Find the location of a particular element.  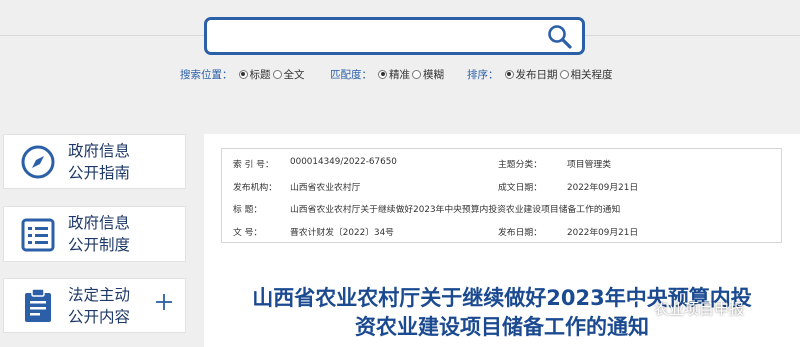

sort-relevance-radio: 相关程度 is located at coordinates (586, 74).